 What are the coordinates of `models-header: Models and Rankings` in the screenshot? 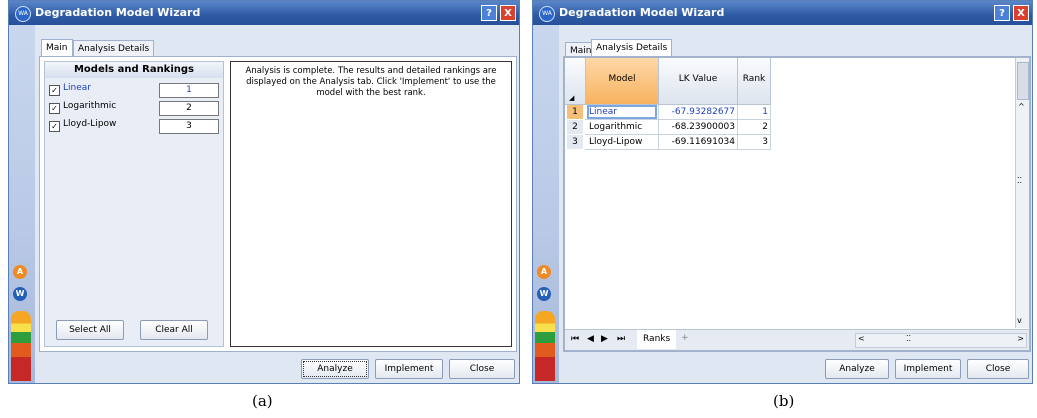 It's located at (134, 70).